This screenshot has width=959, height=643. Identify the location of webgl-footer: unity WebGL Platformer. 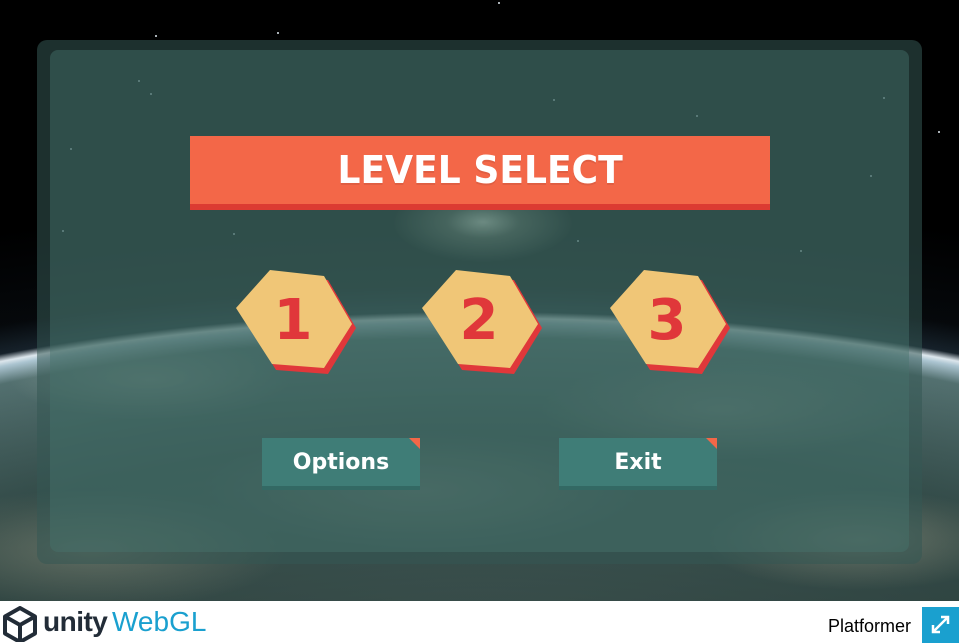
(479, 622).